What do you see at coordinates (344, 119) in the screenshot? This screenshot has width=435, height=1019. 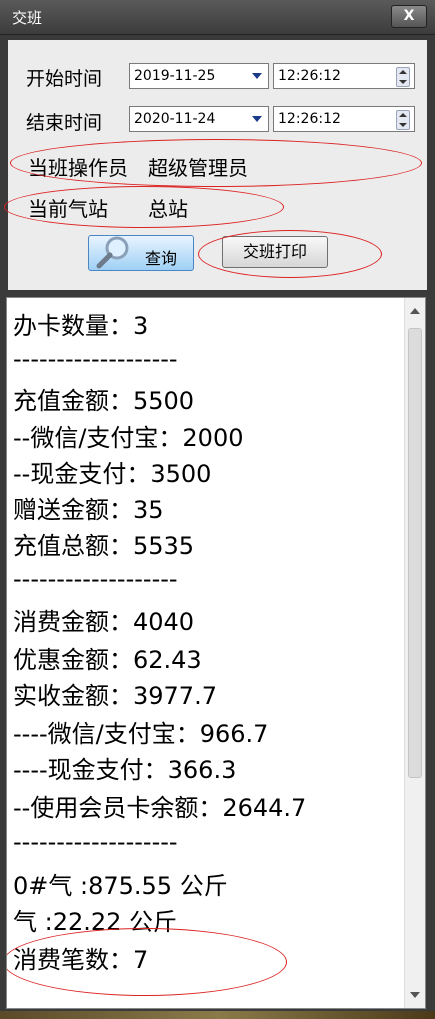 I see `end-time-field: 12:26:12` at bounding box center [344, 119].